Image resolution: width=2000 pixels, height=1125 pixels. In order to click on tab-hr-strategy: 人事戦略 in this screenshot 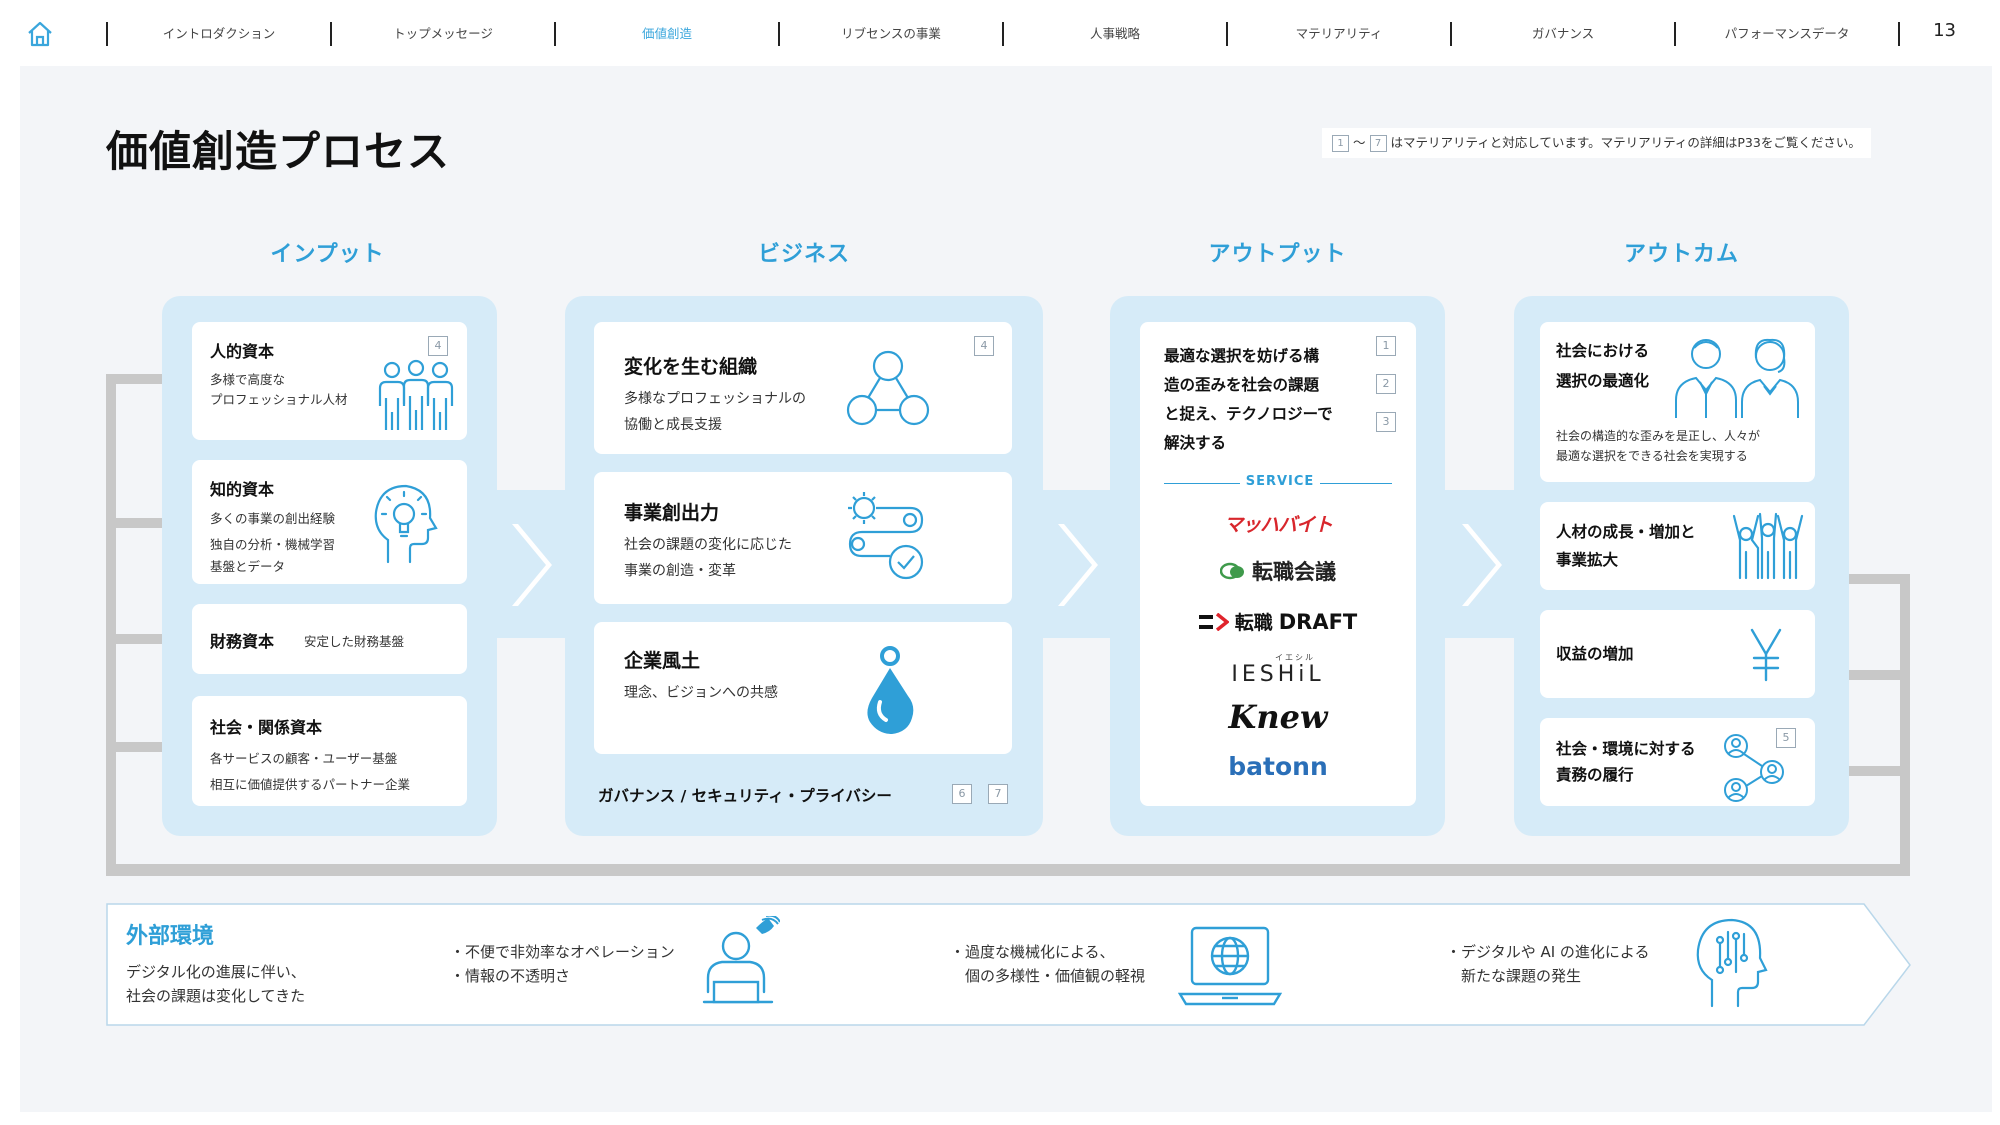, I will do `click(1115, 34)`.